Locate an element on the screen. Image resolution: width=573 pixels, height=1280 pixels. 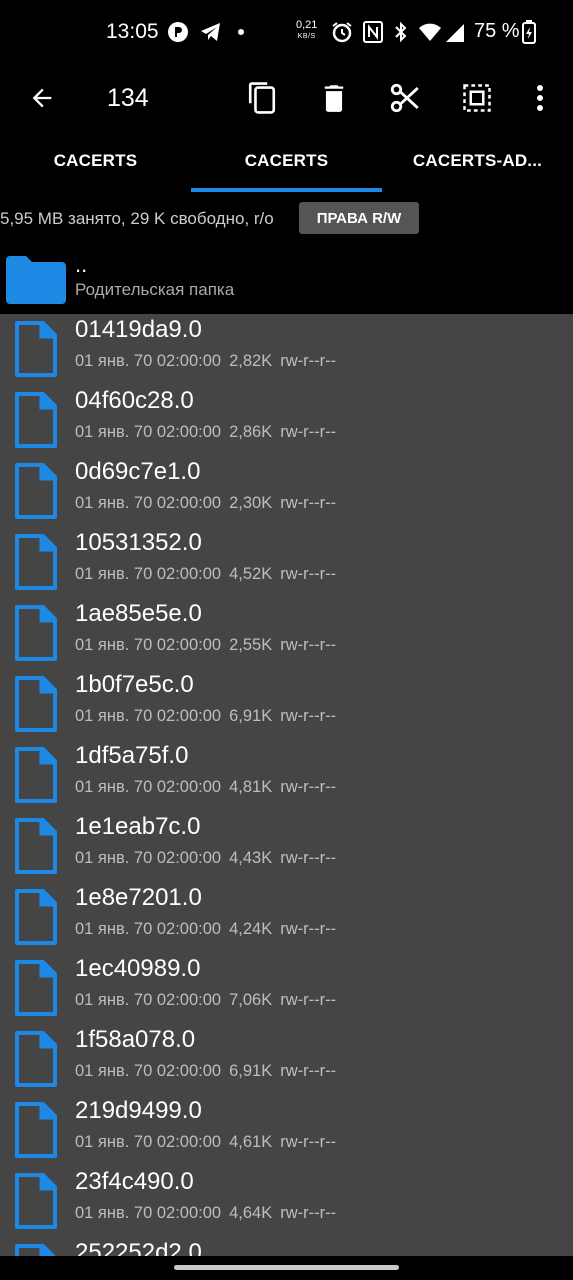
navigation-bar is located at coordinates (286, 1268).